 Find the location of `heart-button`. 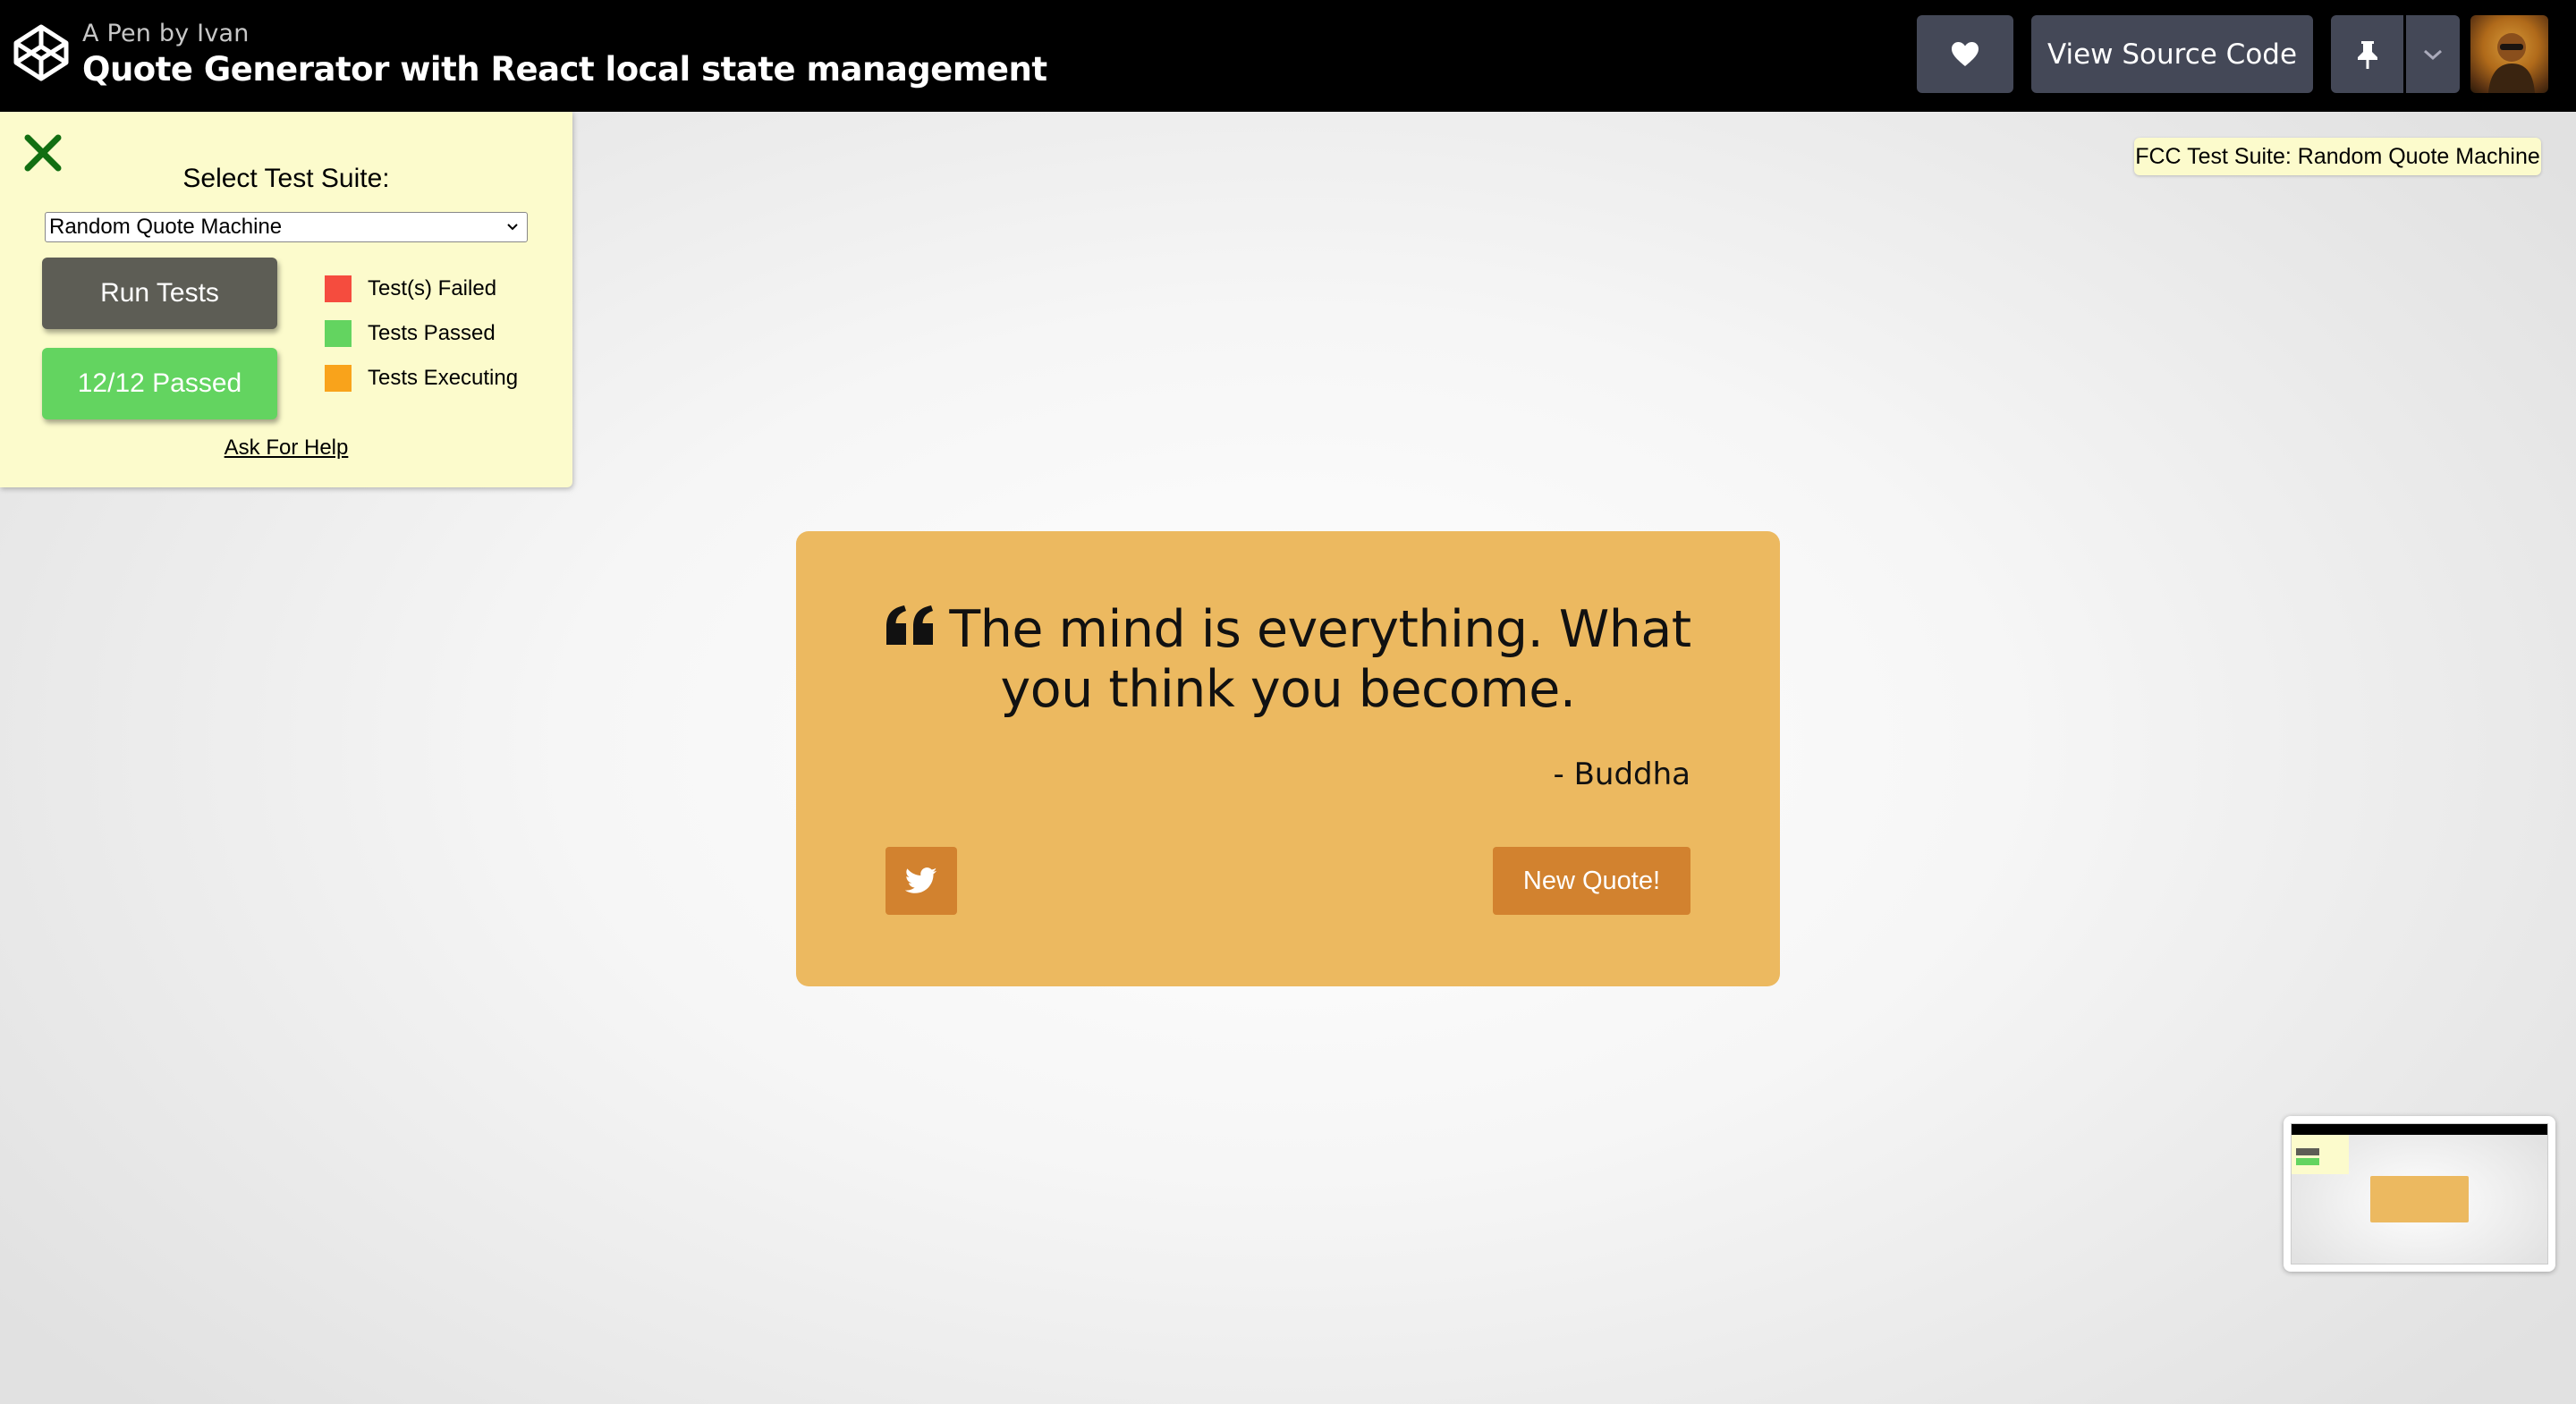

heart-button is located at coordinates (1965, 54).